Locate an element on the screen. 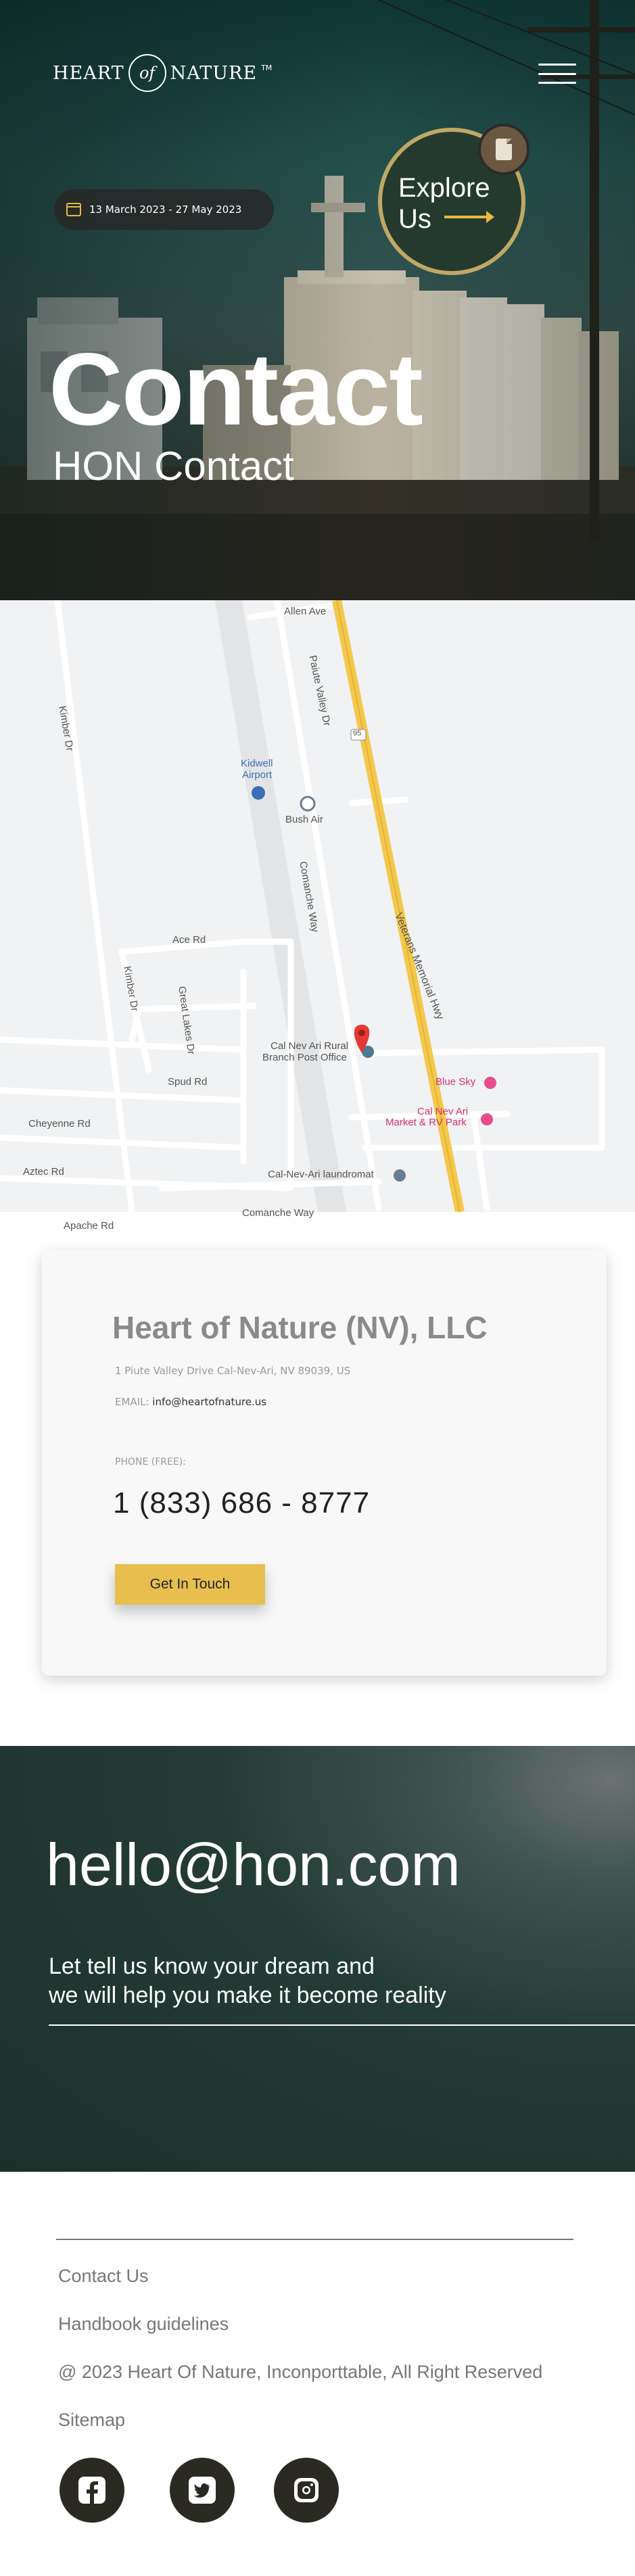  map-label-allen: Allen Ave is located at coordinates (305, 611).